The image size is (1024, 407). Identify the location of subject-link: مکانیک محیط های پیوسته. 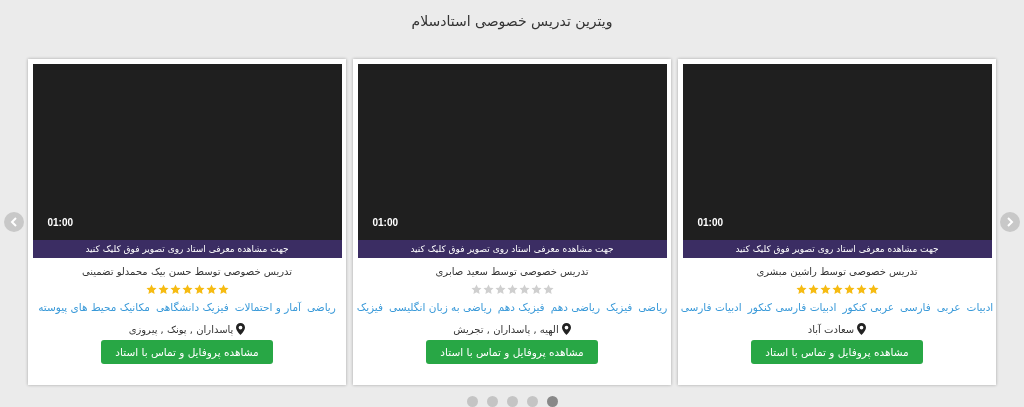
(94, 307).